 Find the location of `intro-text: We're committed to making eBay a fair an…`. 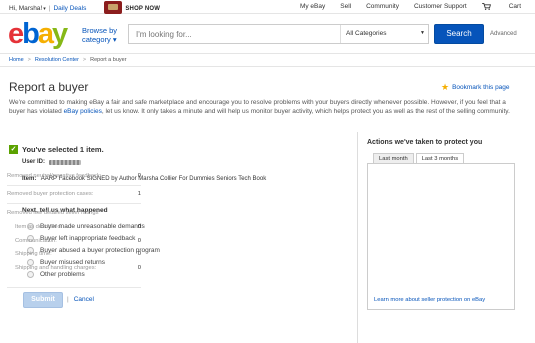

intro-text: We're committed to making eBay a fair an… is located at coordinates (259, 107).